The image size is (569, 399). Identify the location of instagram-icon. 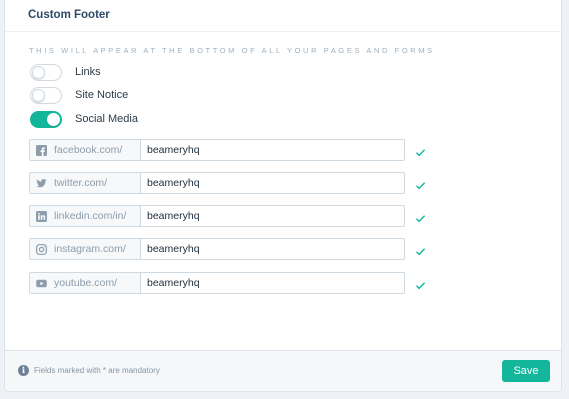
(41, 249).